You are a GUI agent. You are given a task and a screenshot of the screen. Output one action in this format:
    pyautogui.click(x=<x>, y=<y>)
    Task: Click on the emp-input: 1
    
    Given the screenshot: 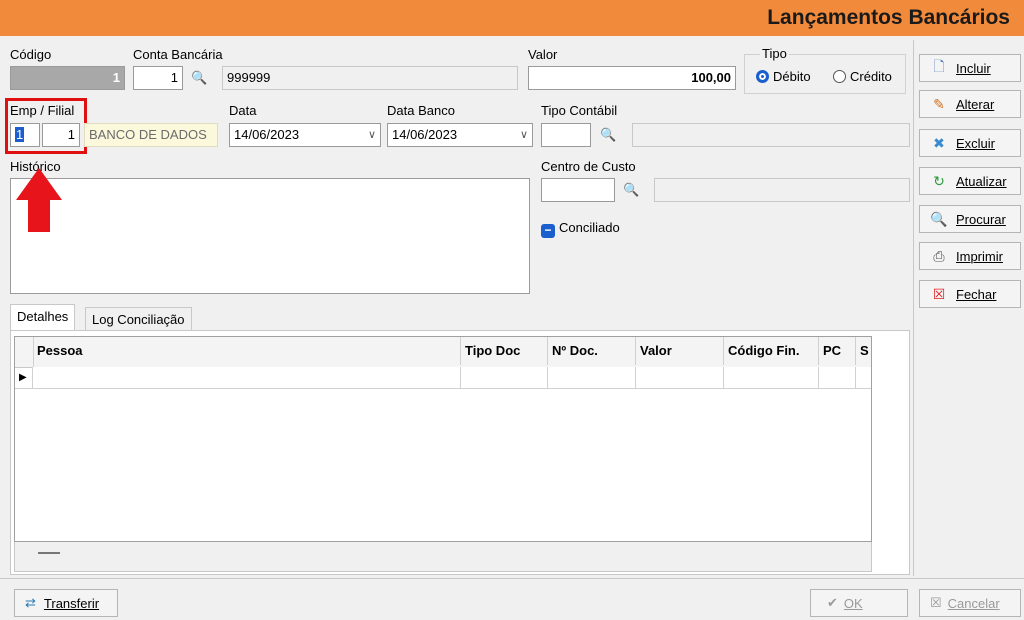 What is the action you would take?
    pyautogui.click(x=25, y=135)
    